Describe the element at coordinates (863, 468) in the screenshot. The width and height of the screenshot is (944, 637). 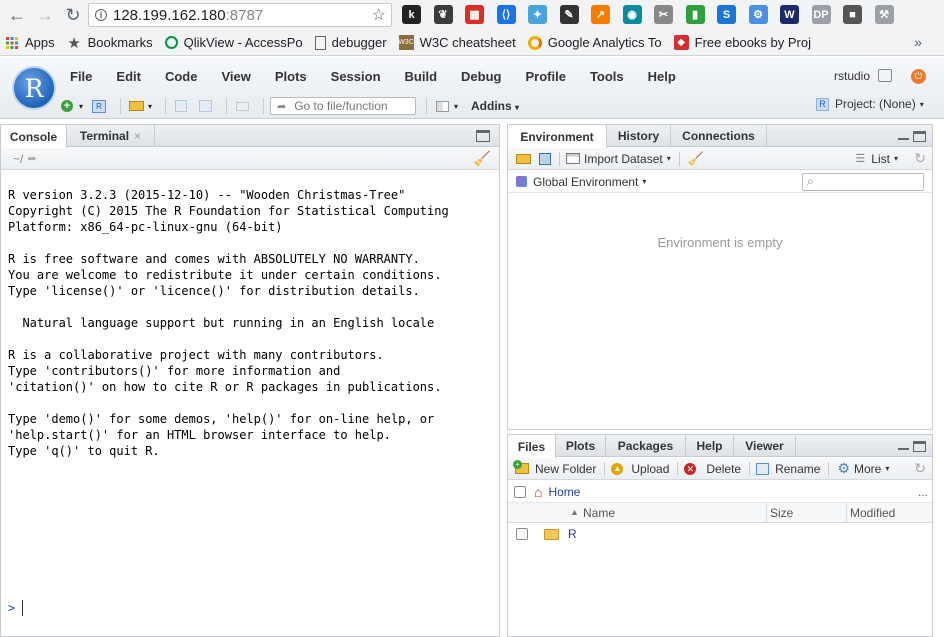
I see `more-menu: ⚙ More ▾` at that location.